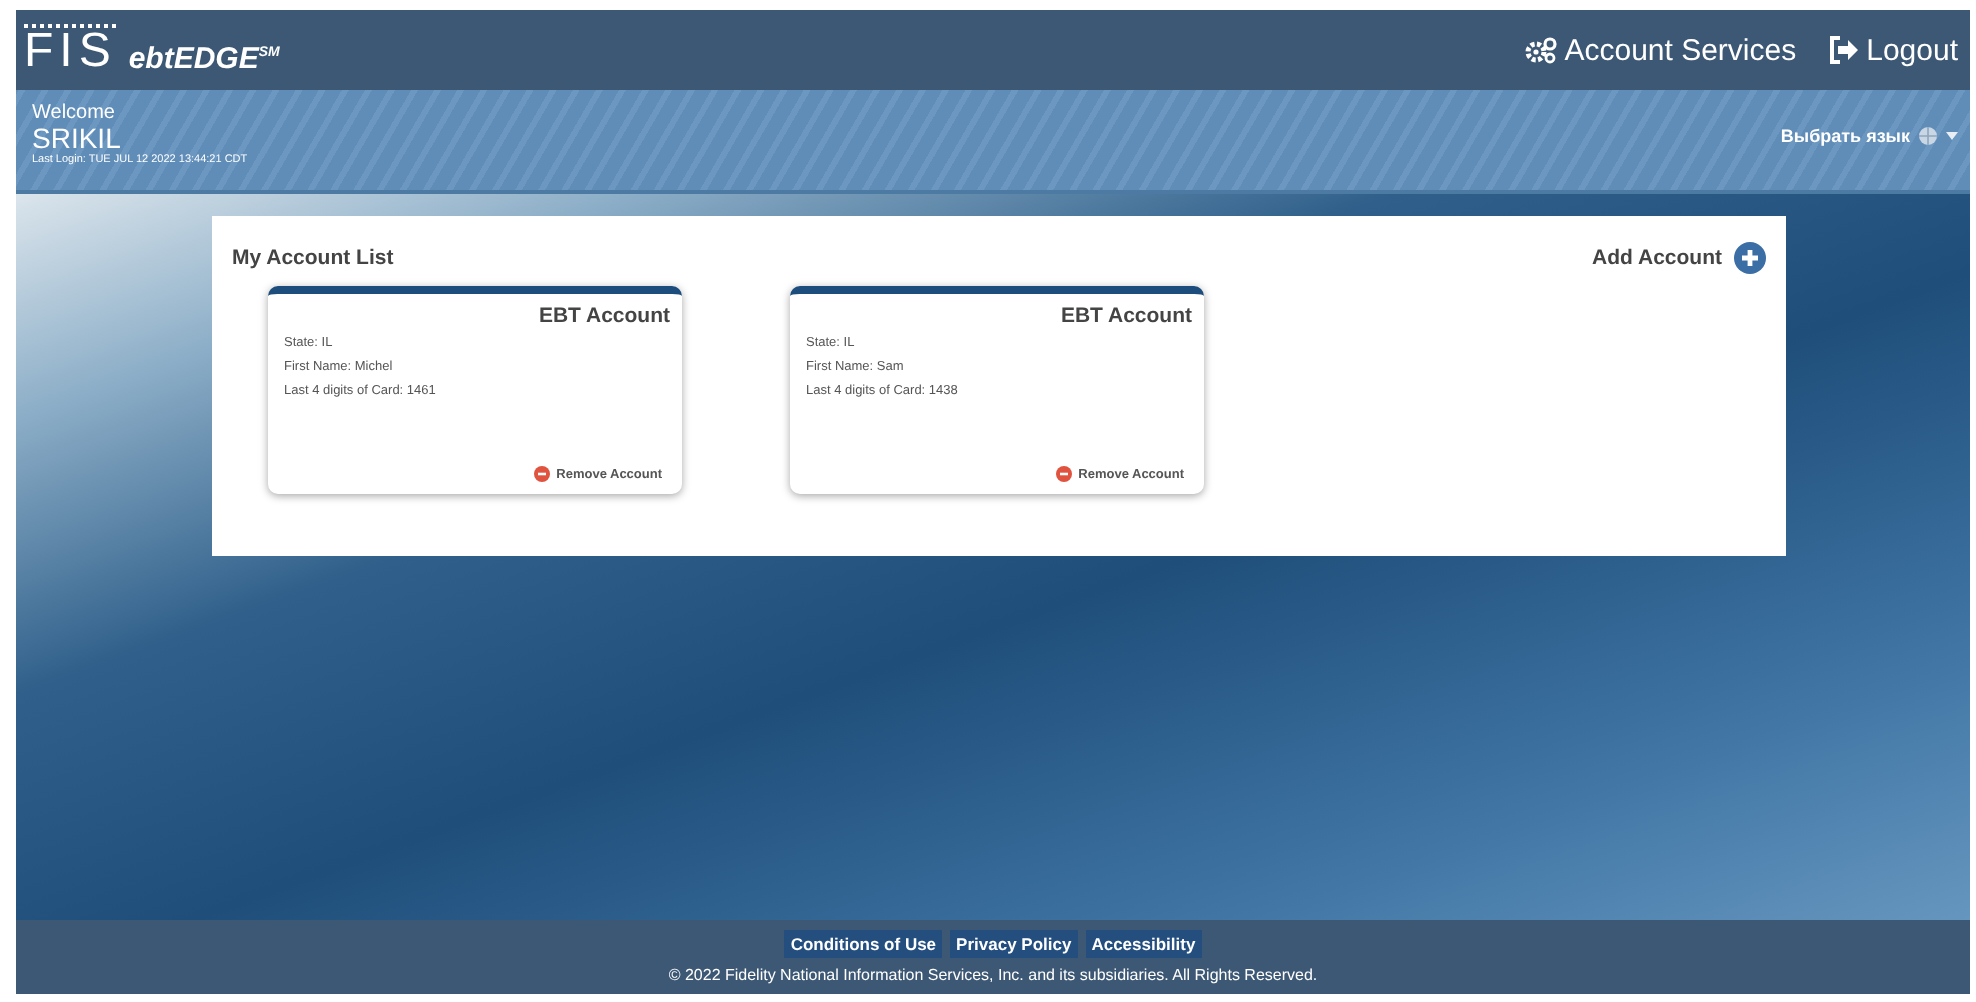  I want to click on language-selector: Выбрать язык, so click(1869, 136).